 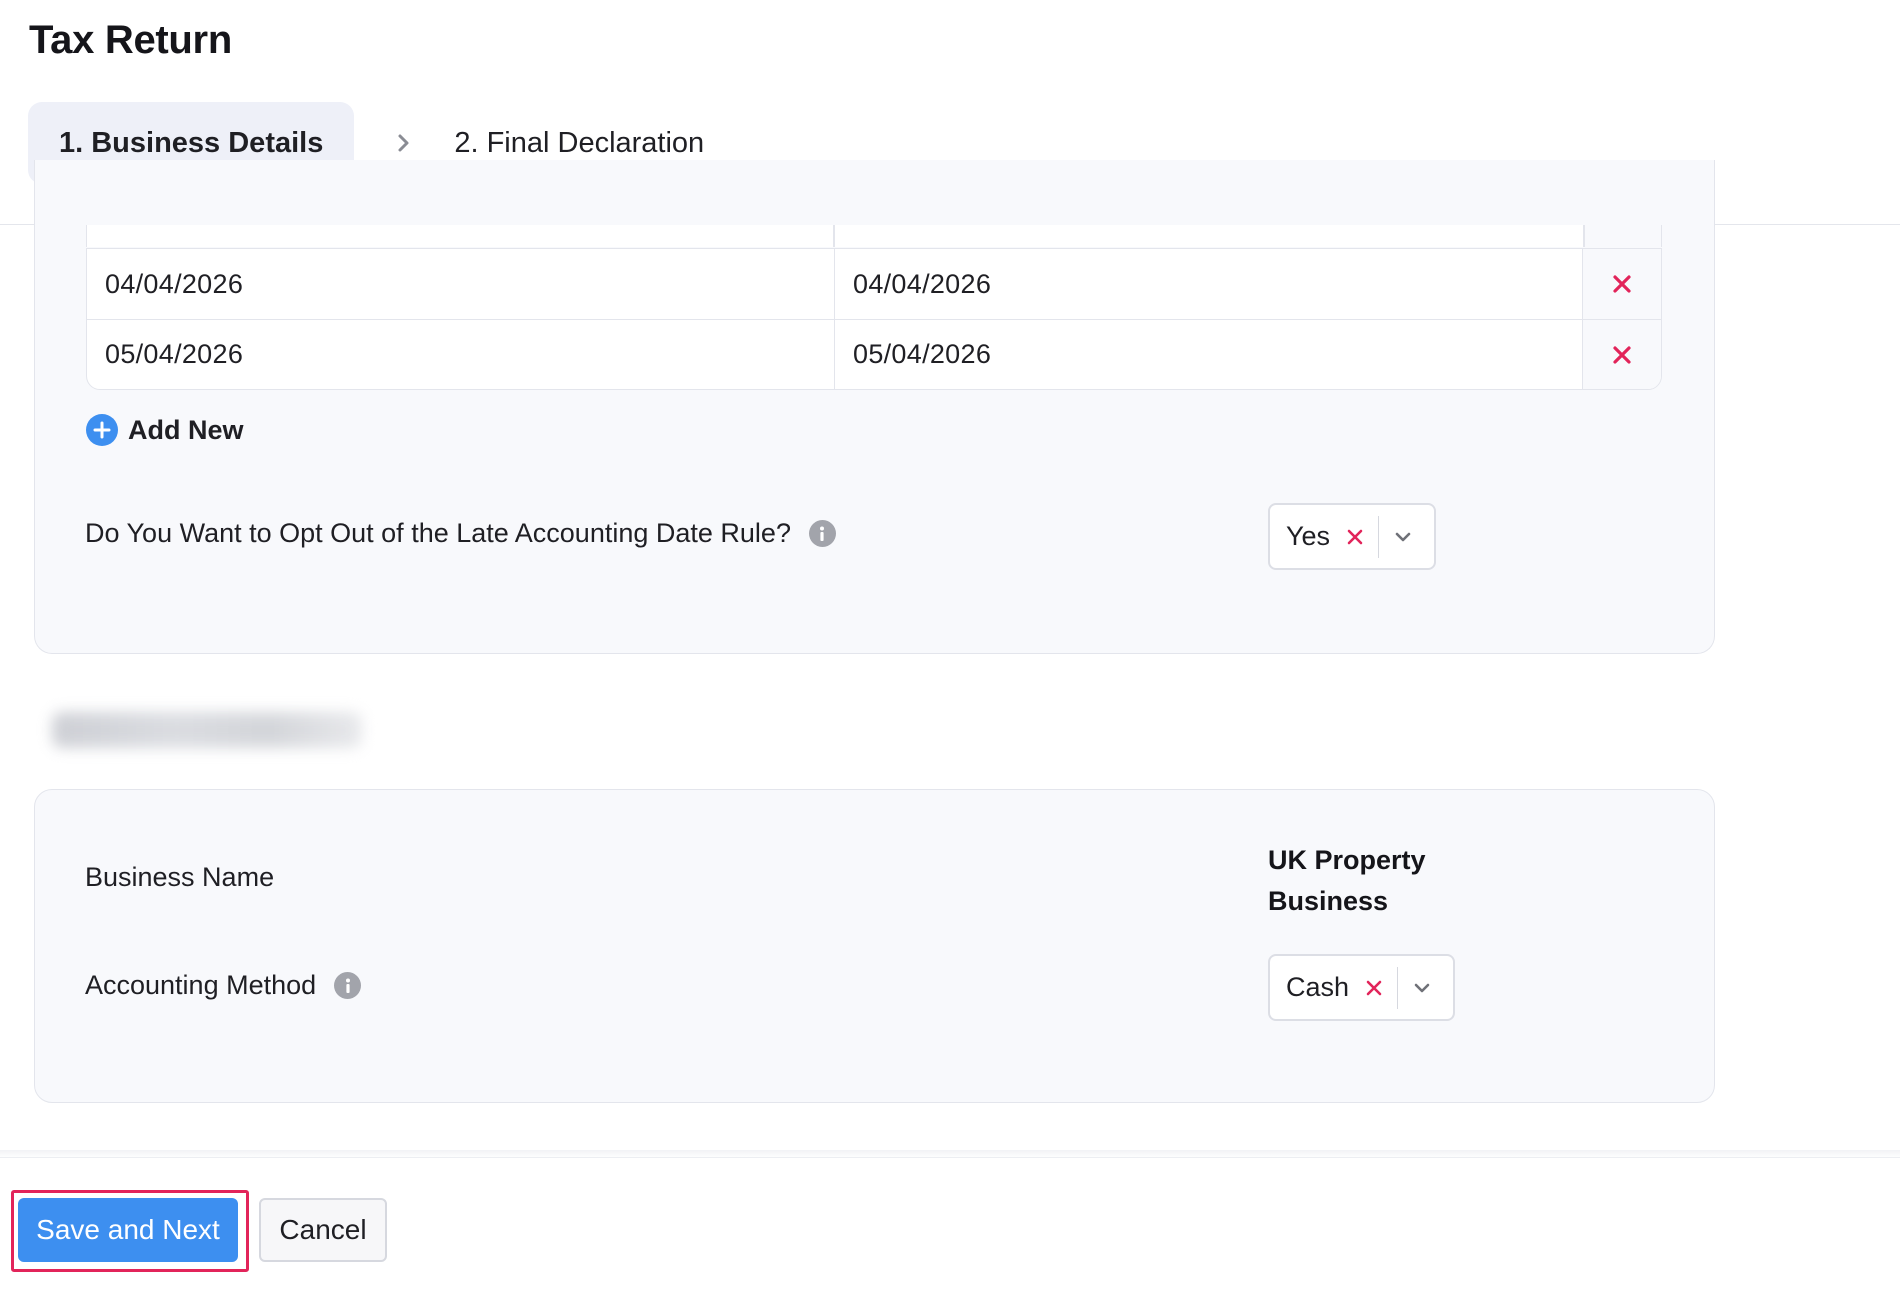 I want to click on late-accounting-select: Yes, so click(x=1352, y=536).